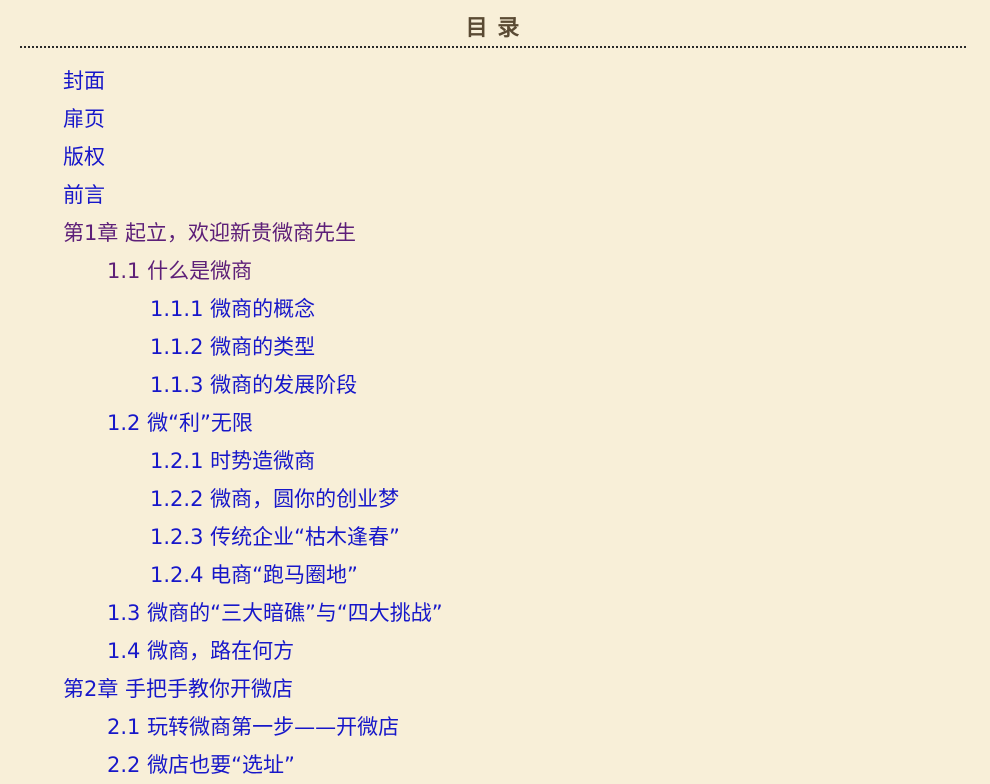 Image resolution: width=990 pixels, height=784 pixels. What do you see at coordinates (495, 727) in the screenshot?
I see `toc-item: 2.1 玩转微商第一步——开微店` at bounding box center [495, 727].